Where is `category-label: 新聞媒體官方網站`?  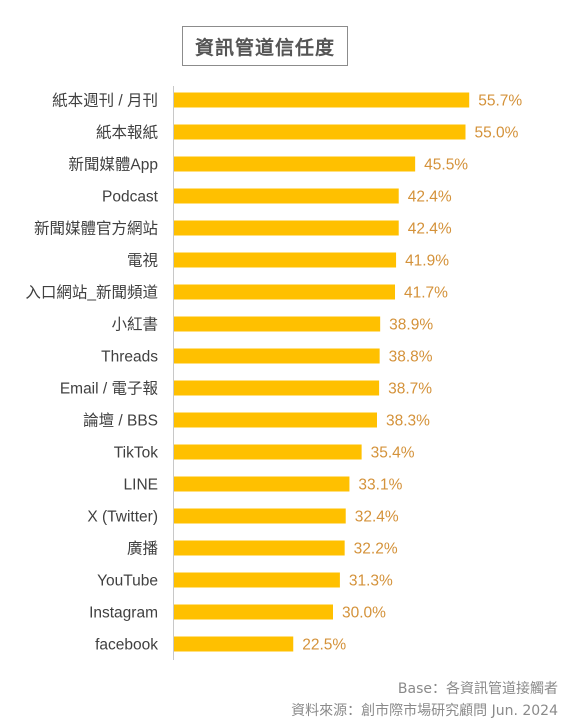
category-label: 新聞媒體官方網站 is located at coordinates (96, 229).